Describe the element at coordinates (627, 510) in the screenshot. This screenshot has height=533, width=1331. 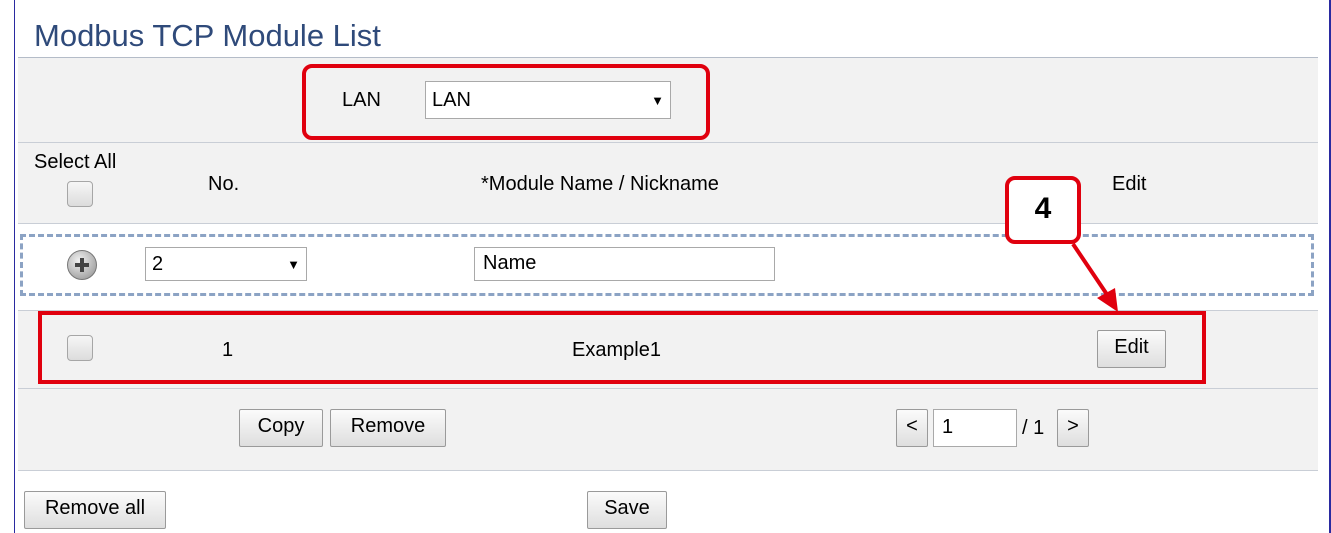
I see `save-button: Save` at that location.